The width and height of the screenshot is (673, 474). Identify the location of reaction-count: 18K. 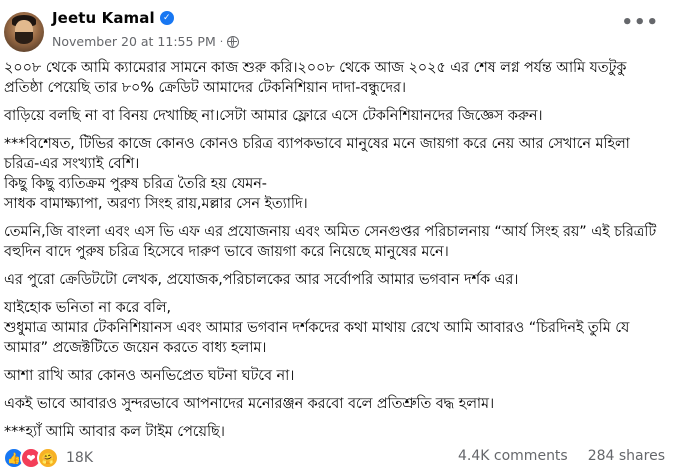
(79, 458).